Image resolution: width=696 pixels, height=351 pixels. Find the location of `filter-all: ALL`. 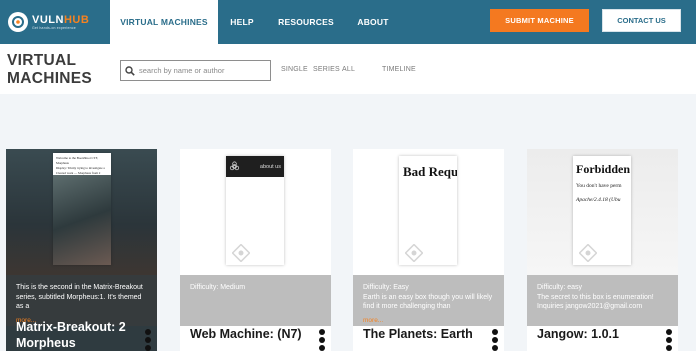

filter-all: ALL is located at coordinates (348, 69).